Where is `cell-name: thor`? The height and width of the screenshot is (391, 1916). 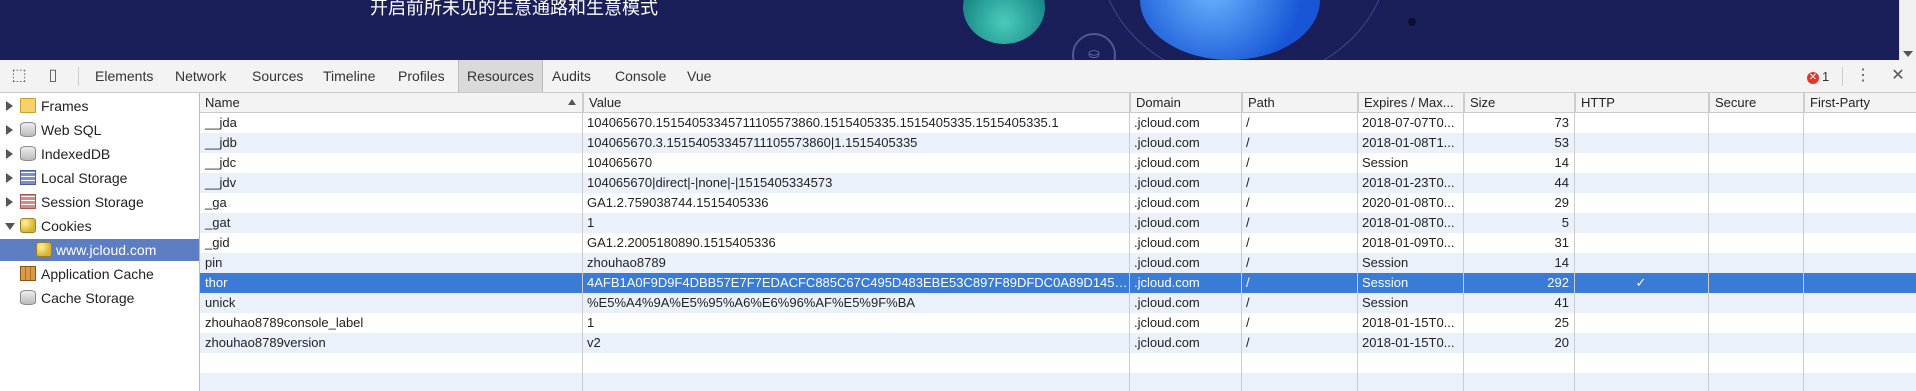 cell-name: thor is located at coordinates (216, 282).